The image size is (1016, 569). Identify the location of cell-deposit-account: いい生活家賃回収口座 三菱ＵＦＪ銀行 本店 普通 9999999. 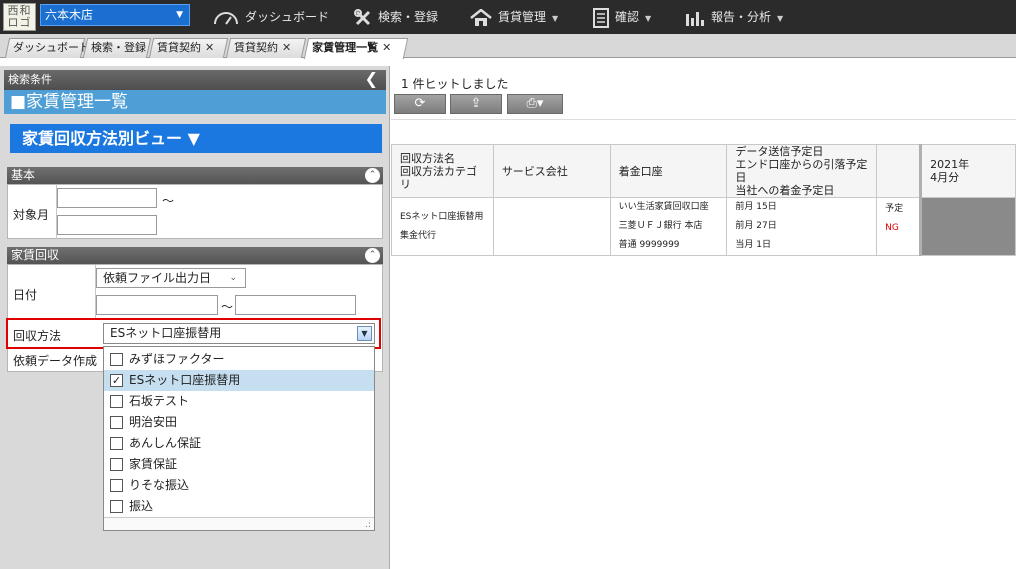
(668, 226).